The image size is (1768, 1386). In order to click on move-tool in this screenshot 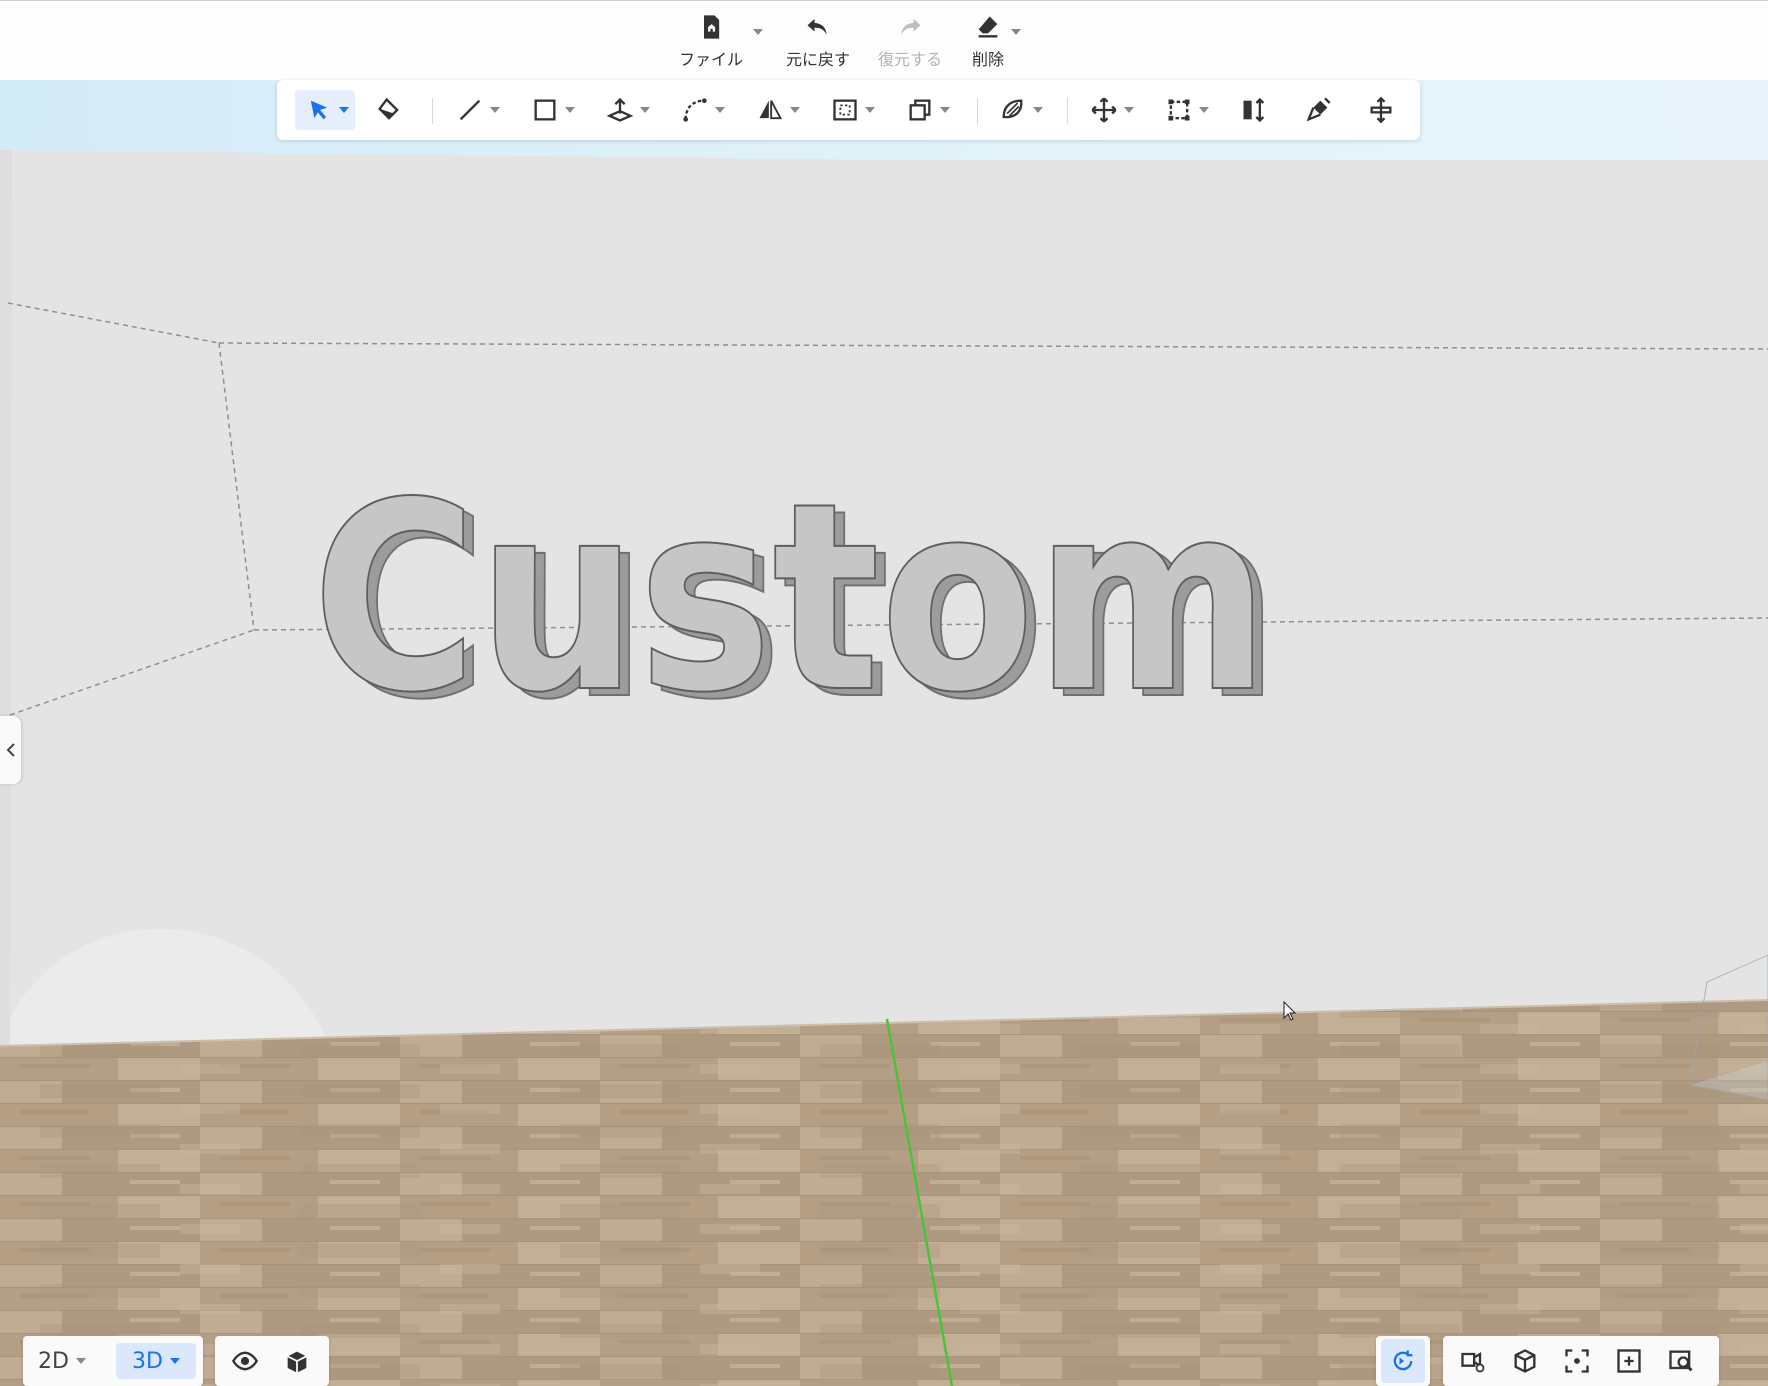, I will do `click(1112, 110)`.